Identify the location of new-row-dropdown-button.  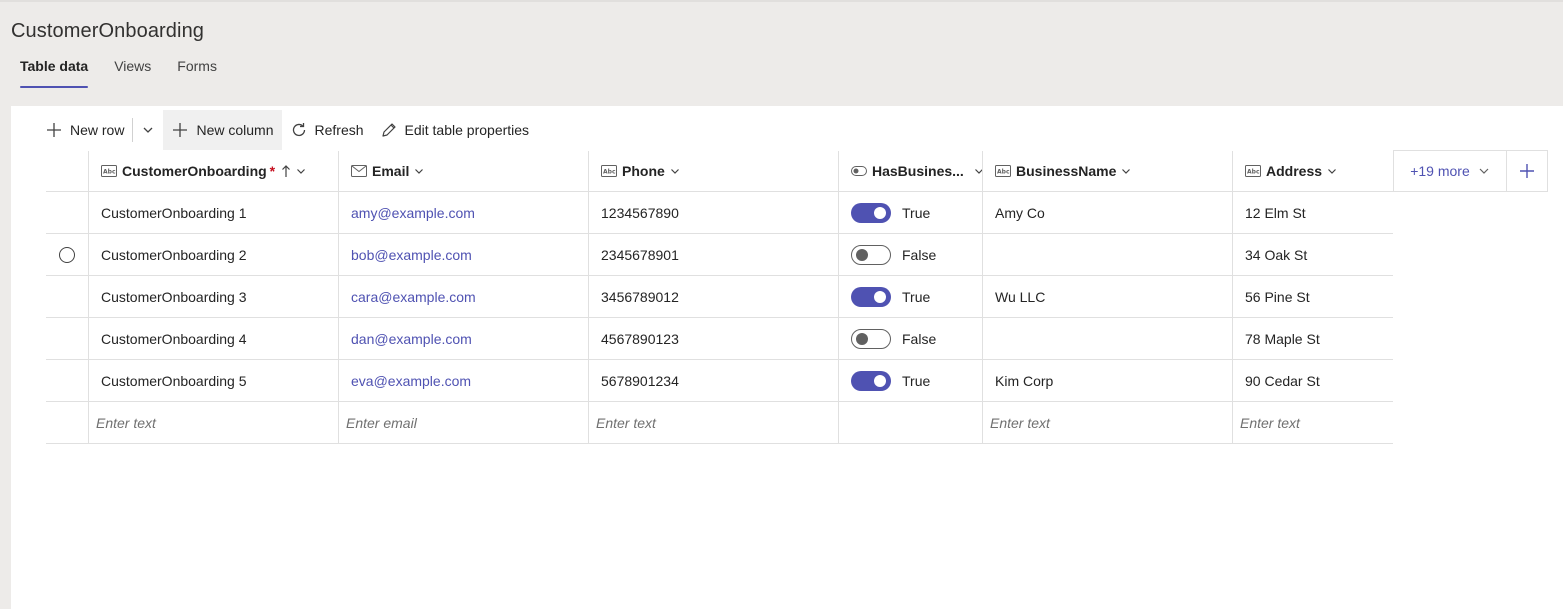
(148, 130).